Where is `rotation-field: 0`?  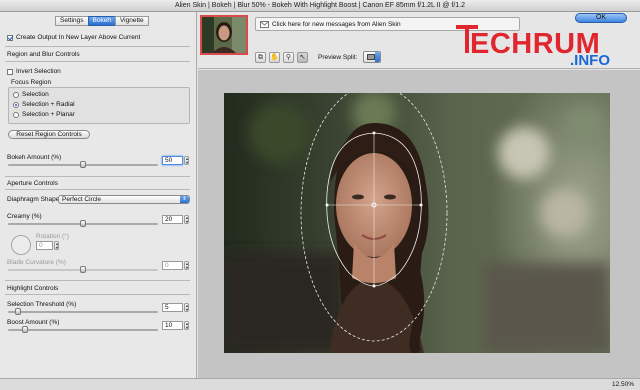
rotation-field: 0 is located at coordinates (44, 245).